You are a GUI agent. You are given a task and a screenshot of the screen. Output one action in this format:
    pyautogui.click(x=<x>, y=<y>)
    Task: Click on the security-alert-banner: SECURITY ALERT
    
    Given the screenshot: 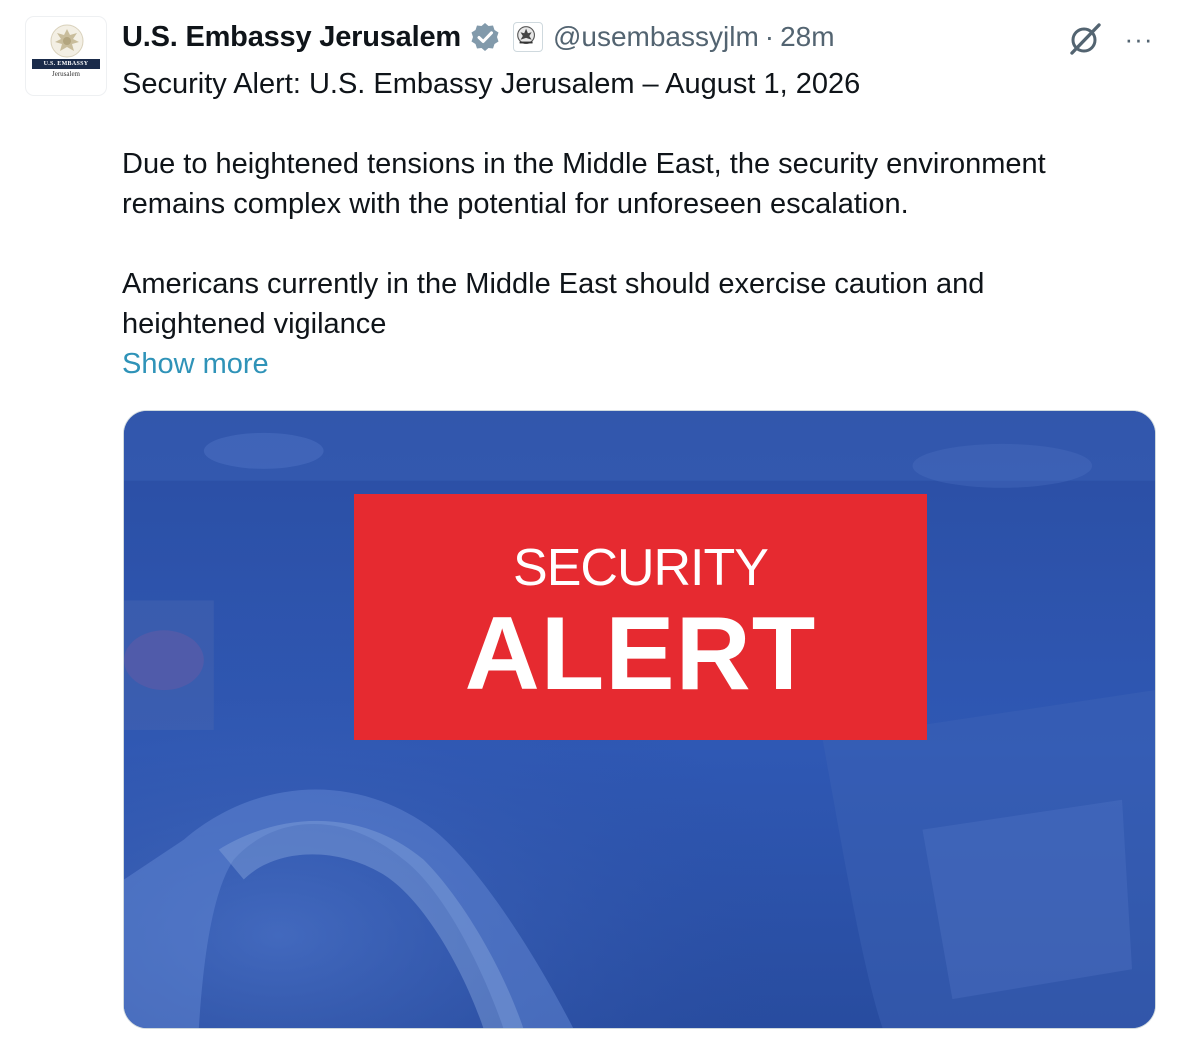 What is the action you would take?
    pyautogui.click(x=640, y=617)
    